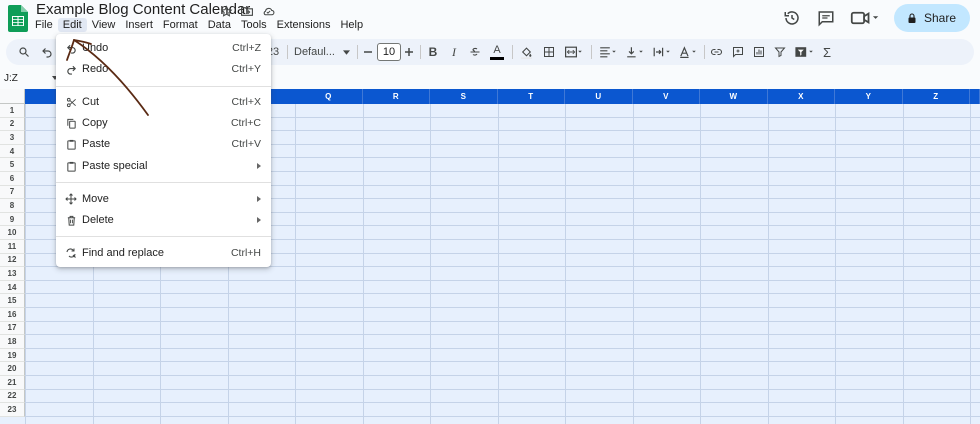 This screenshot has width=980, height=424. What do you see at coordinates (351, 25) in the screenshot?
I see `menu-help: Help` at bounding box center [351, 25].